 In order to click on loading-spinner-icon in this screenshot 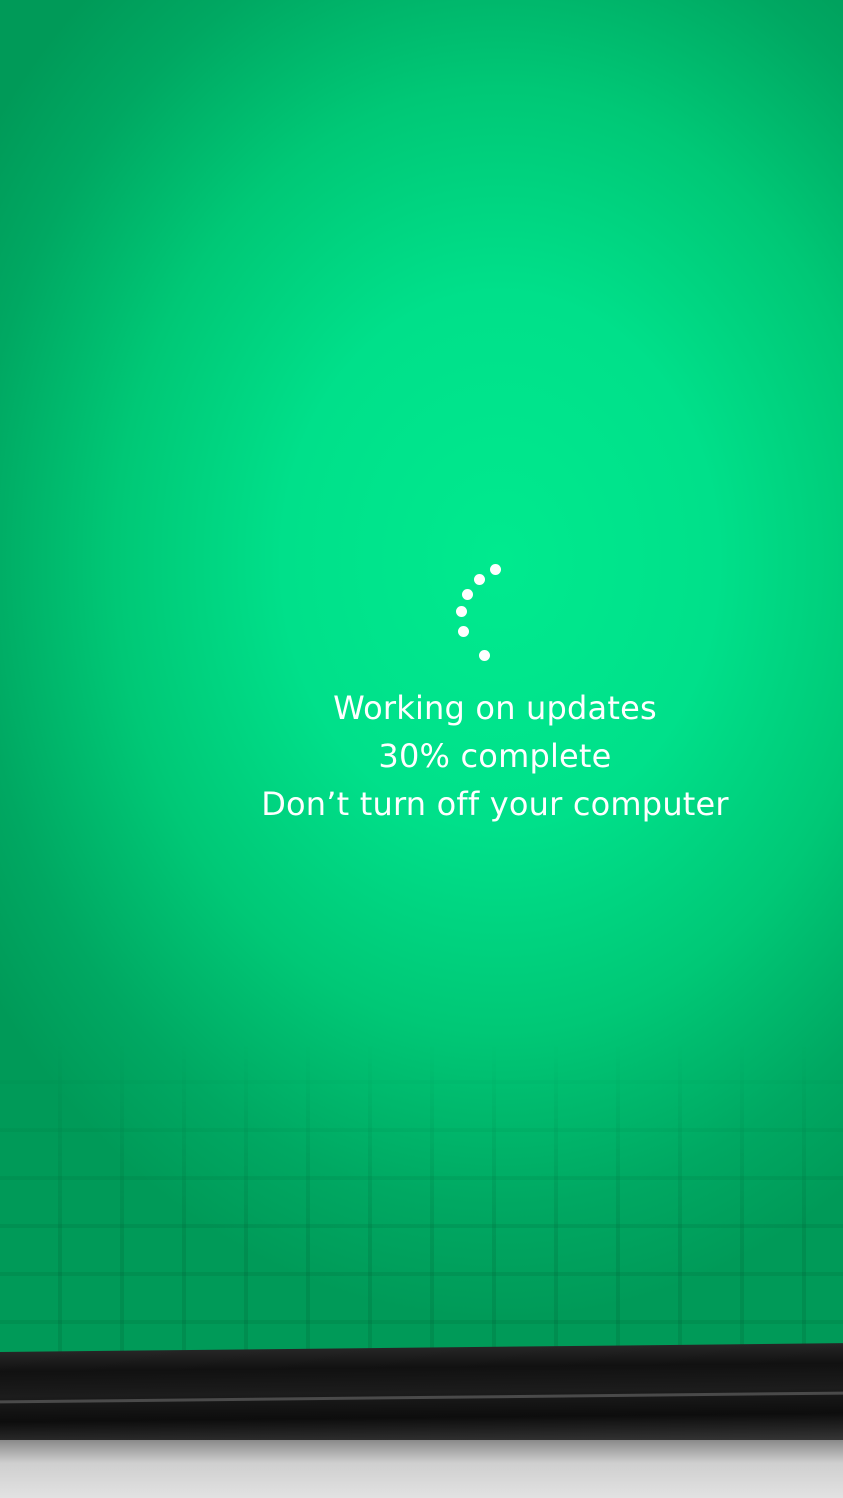, I will do `click(475, 611)`.